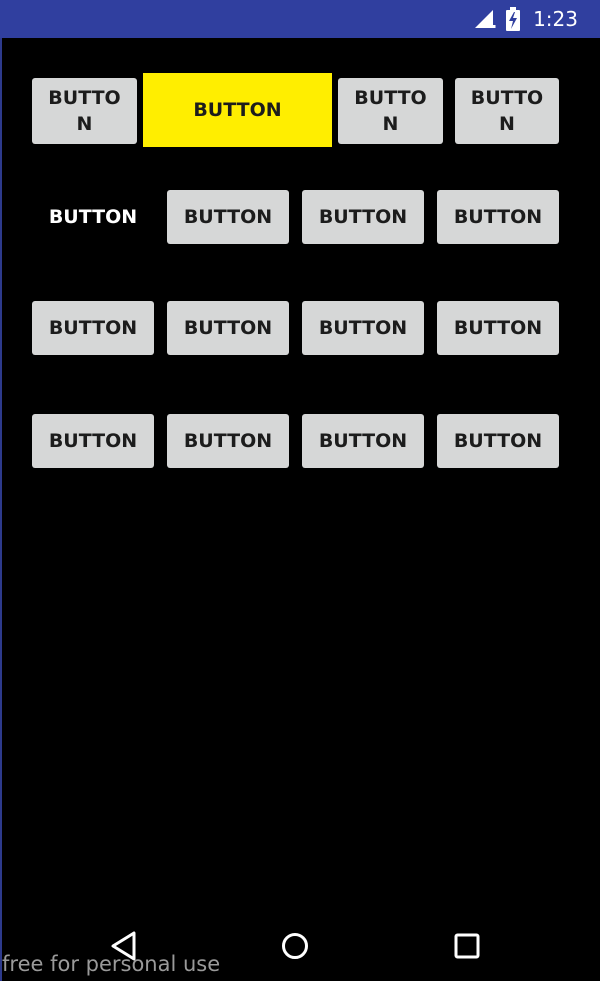 The height and width of the screenshot is (981, 600). I want to click on button-r4c1: BUTTON, so click(93, 441).